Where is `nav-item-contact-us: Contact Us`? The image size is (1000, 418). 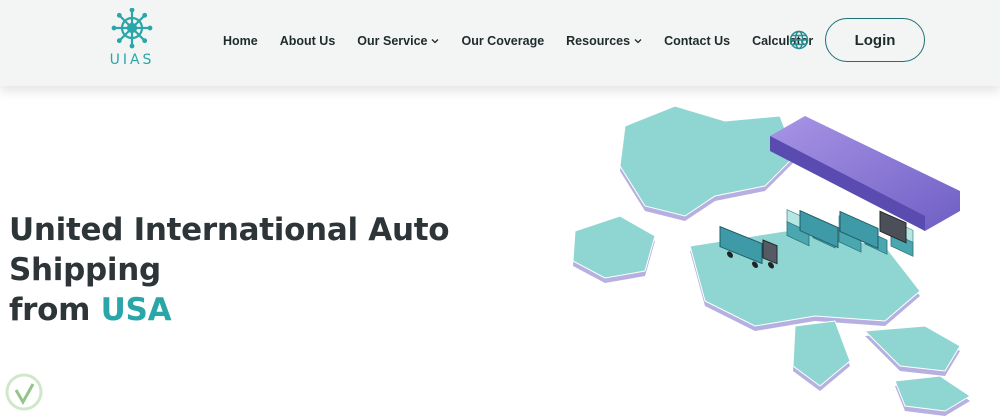
nav-item-contact-us: Contact Us is located at coordinates (697, 41).